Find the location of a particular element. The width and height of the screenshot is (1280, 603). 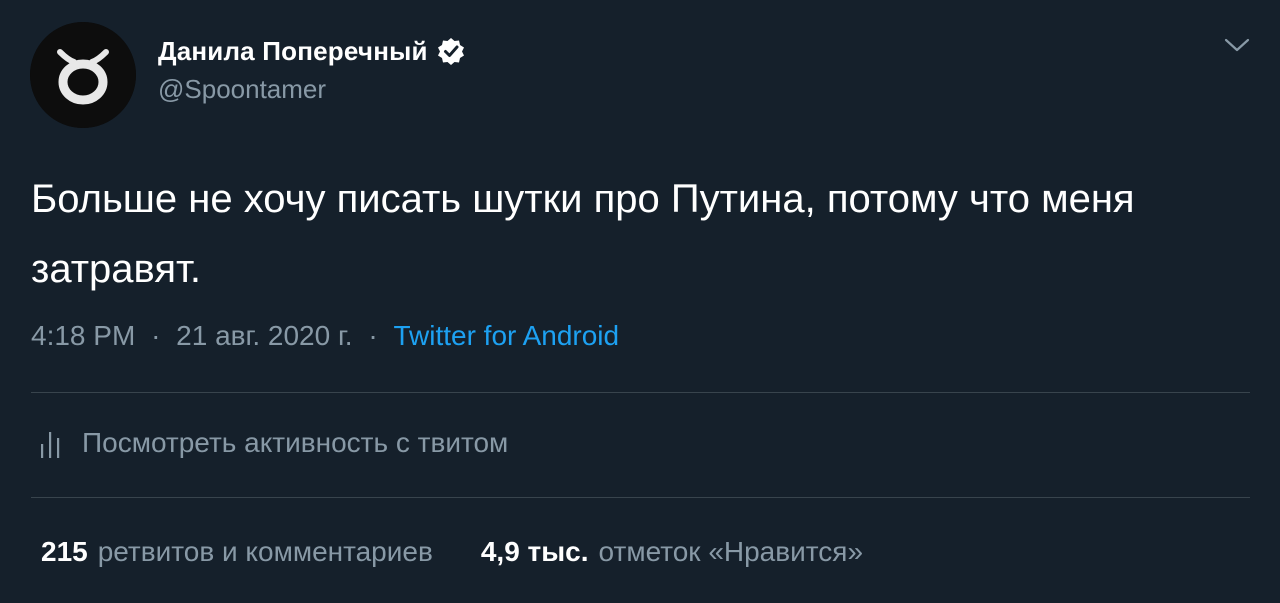

avatar-ring-icon is located at coordinates (83, 75).